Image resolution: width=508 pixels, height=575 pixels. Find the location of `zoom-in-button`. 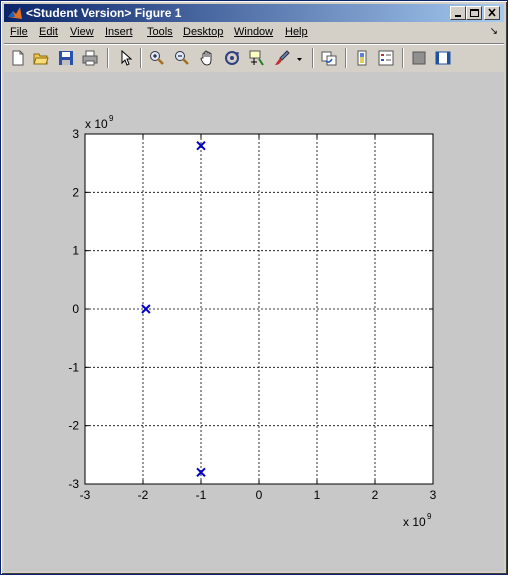

zoom-in-button is located at coordinates (157, 58).